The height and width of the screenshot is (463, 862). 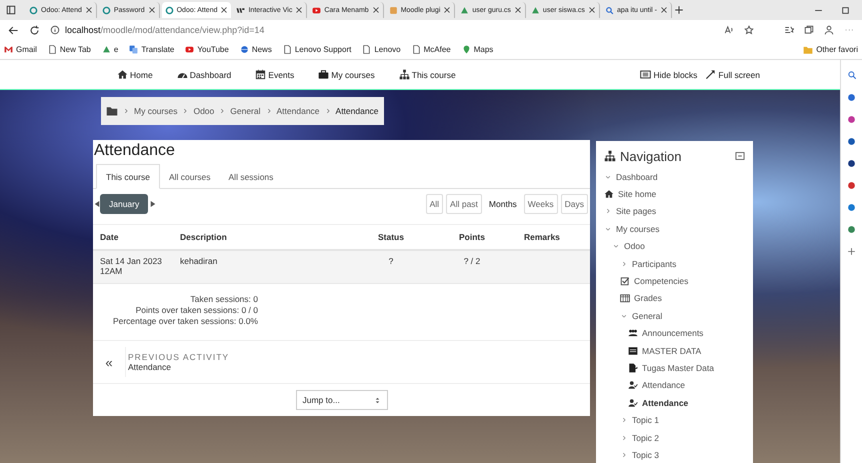 What do you see at coordinates (128, 176) in the screenshot?
I see `tab: This course` at bounding box center [128, 176].